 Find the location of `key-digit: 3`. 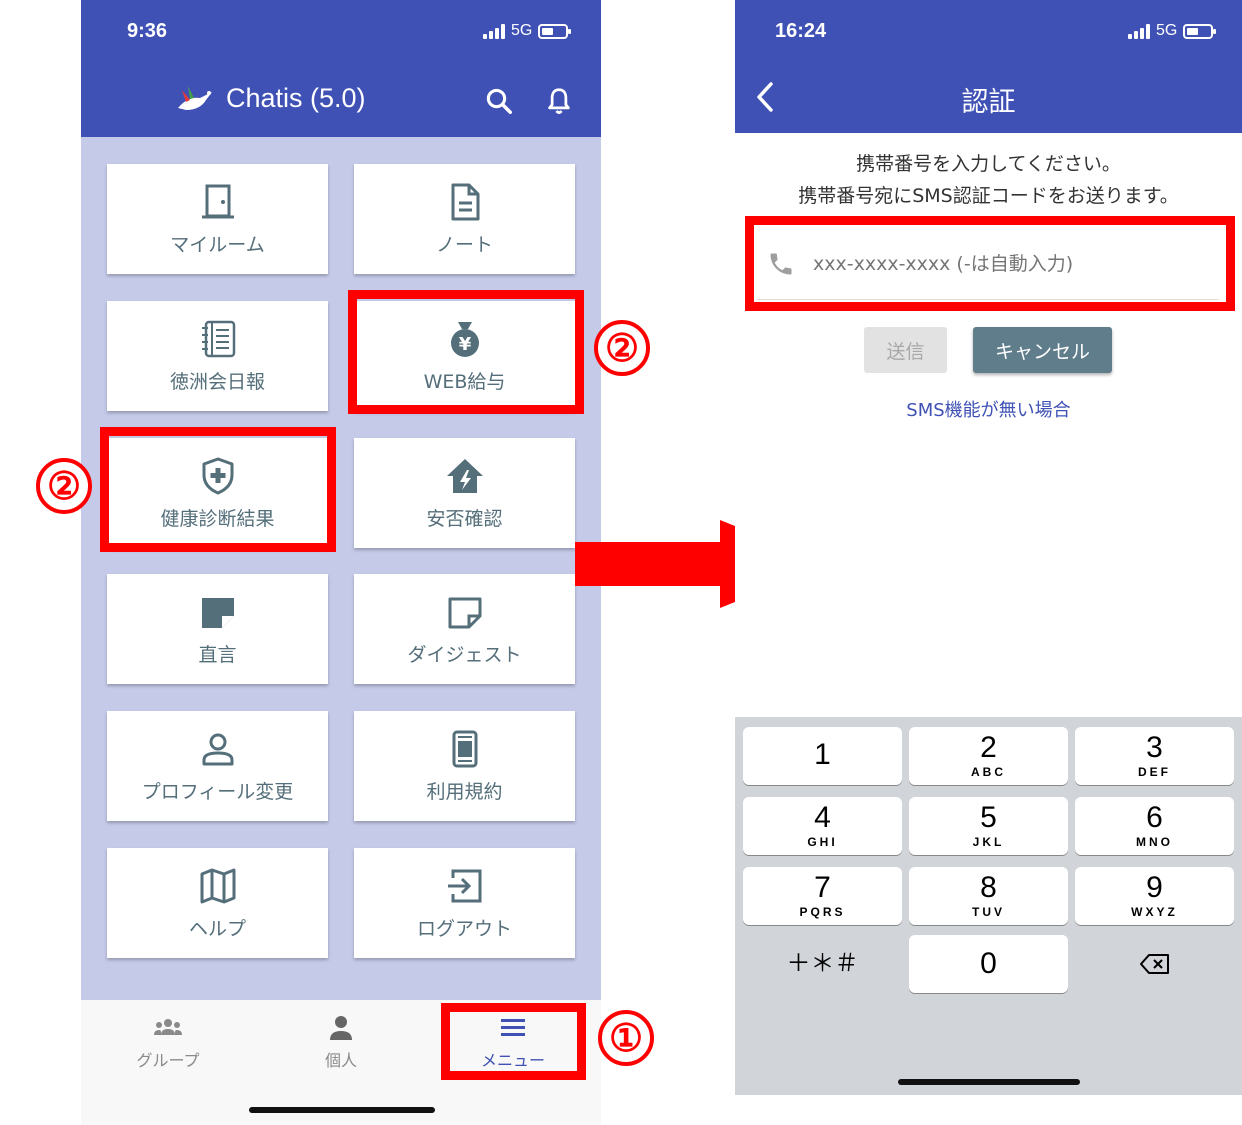

key-digit: 3 is located at coordinates (1154, 747).